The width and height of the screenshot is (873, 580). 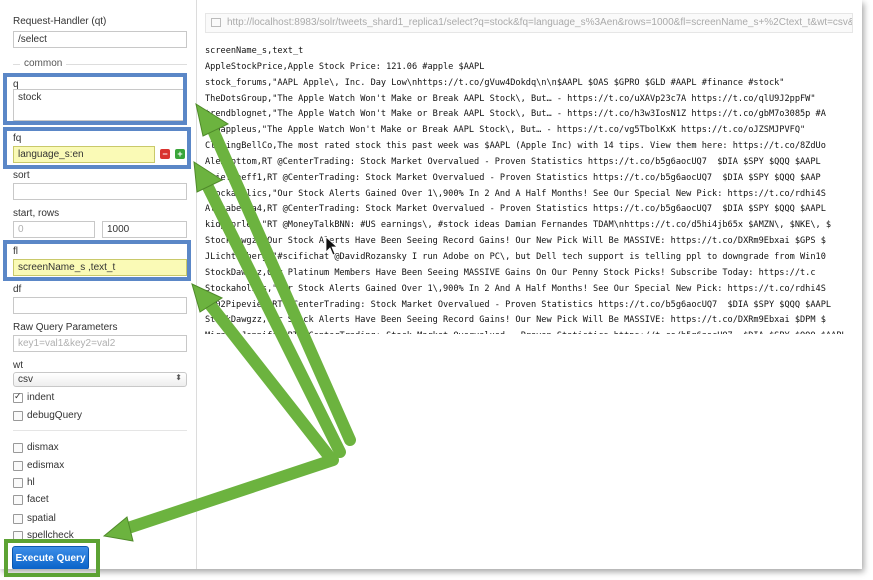 What do you see at coordinates (18, 465) in the screenshot?
I see `edismax-box` at bounding box center [18, 465].